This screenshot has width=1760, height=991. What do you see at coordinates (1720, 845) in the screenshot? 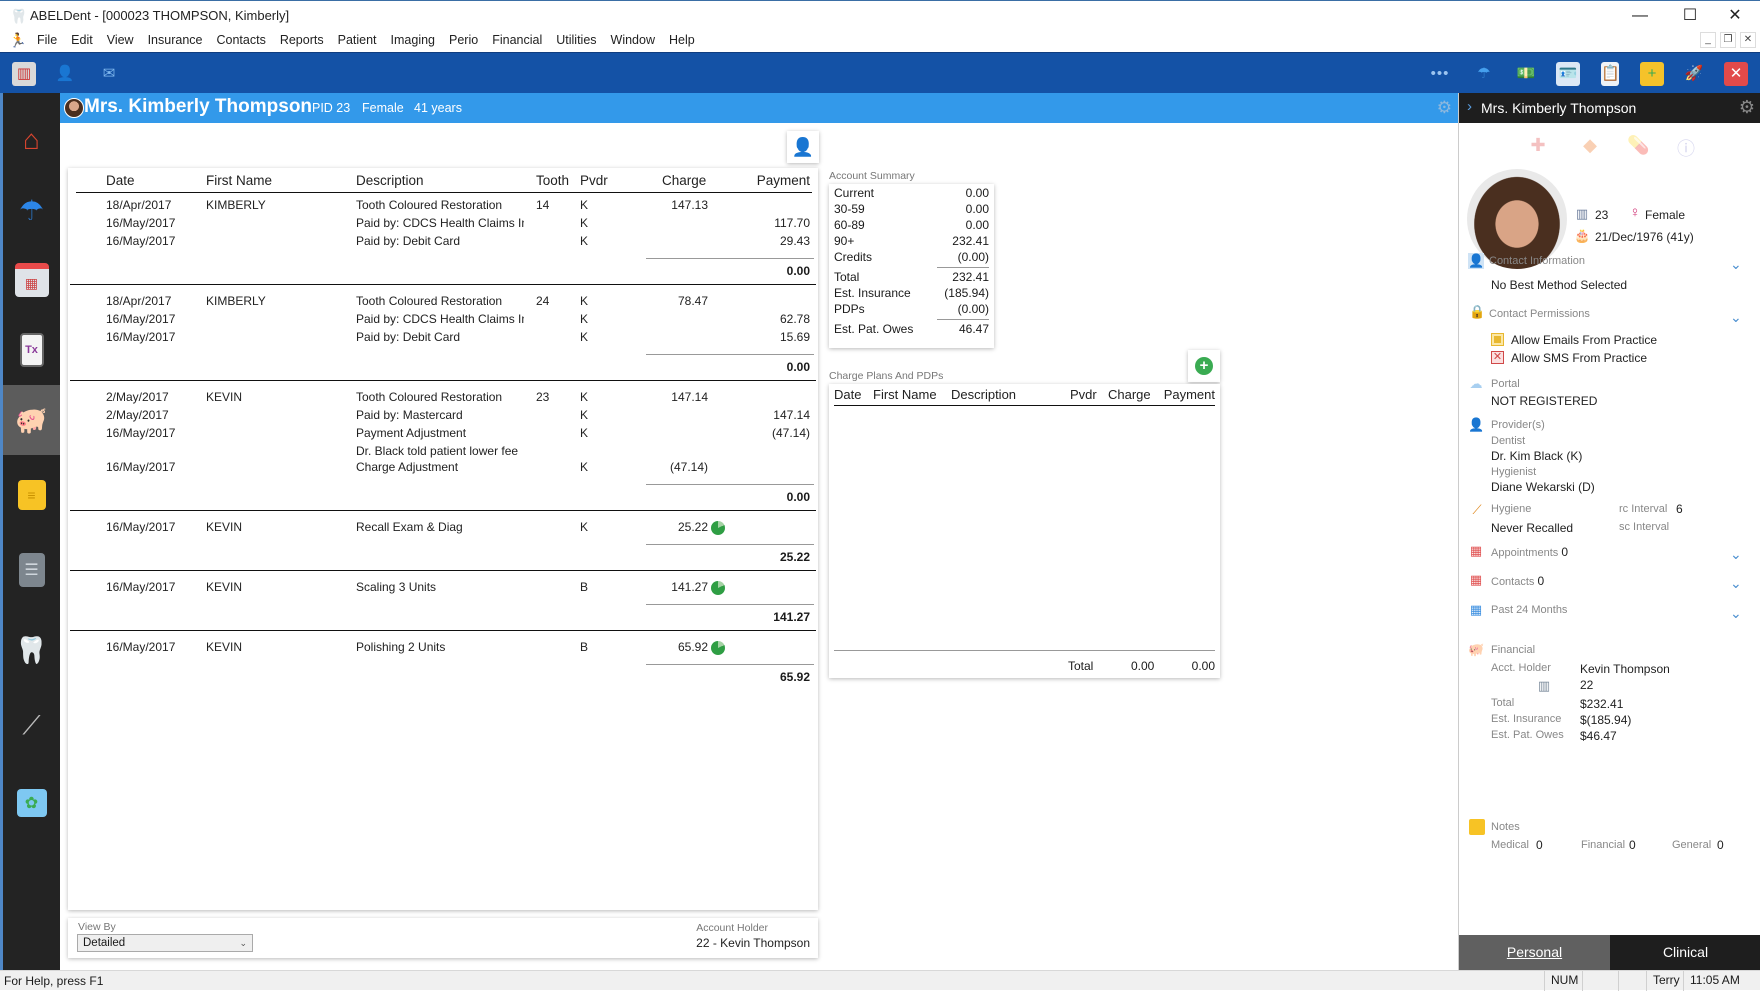
I see `notes-general-count: 0` at bounding box center [1720, 845].